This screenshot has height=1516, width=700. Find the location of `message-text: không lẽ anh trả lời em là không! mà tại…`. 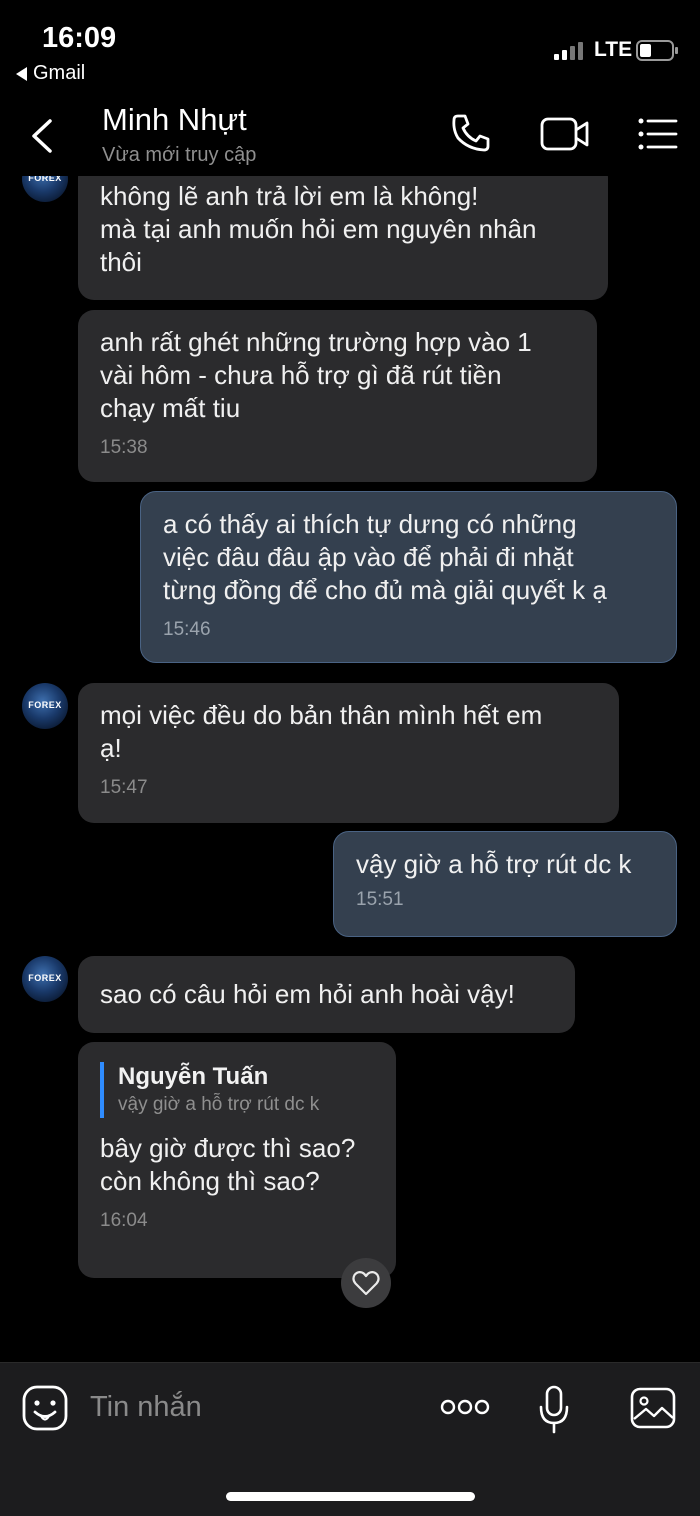

message-text: không lẽ anh trả lời em là không! mà tại… is located at coordinates (318, 229).